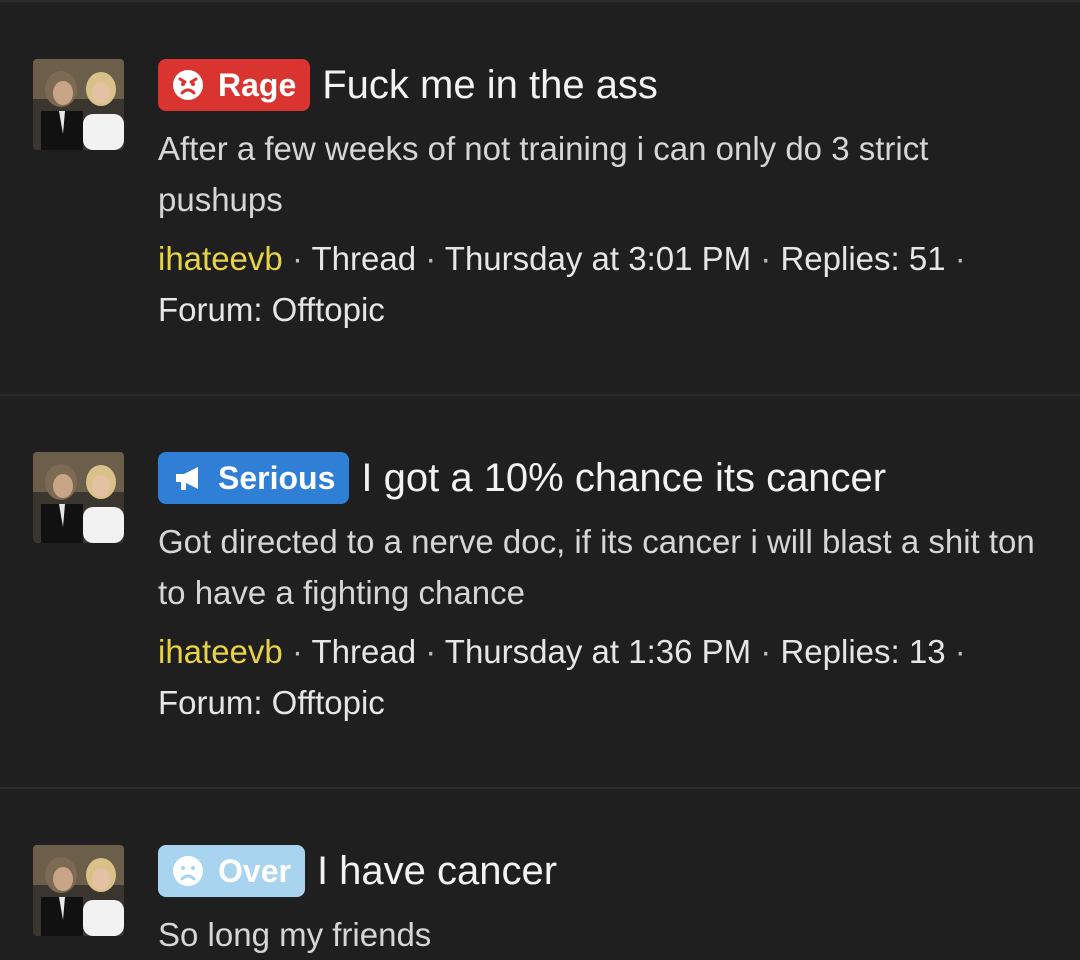 Image resolution: width=1080 pixels, height=960 pixels. What do you see at coordinates (863, 651) in the screenshot?
I see `thread-replies: Replies: 13` at bounding box center [863, 651].